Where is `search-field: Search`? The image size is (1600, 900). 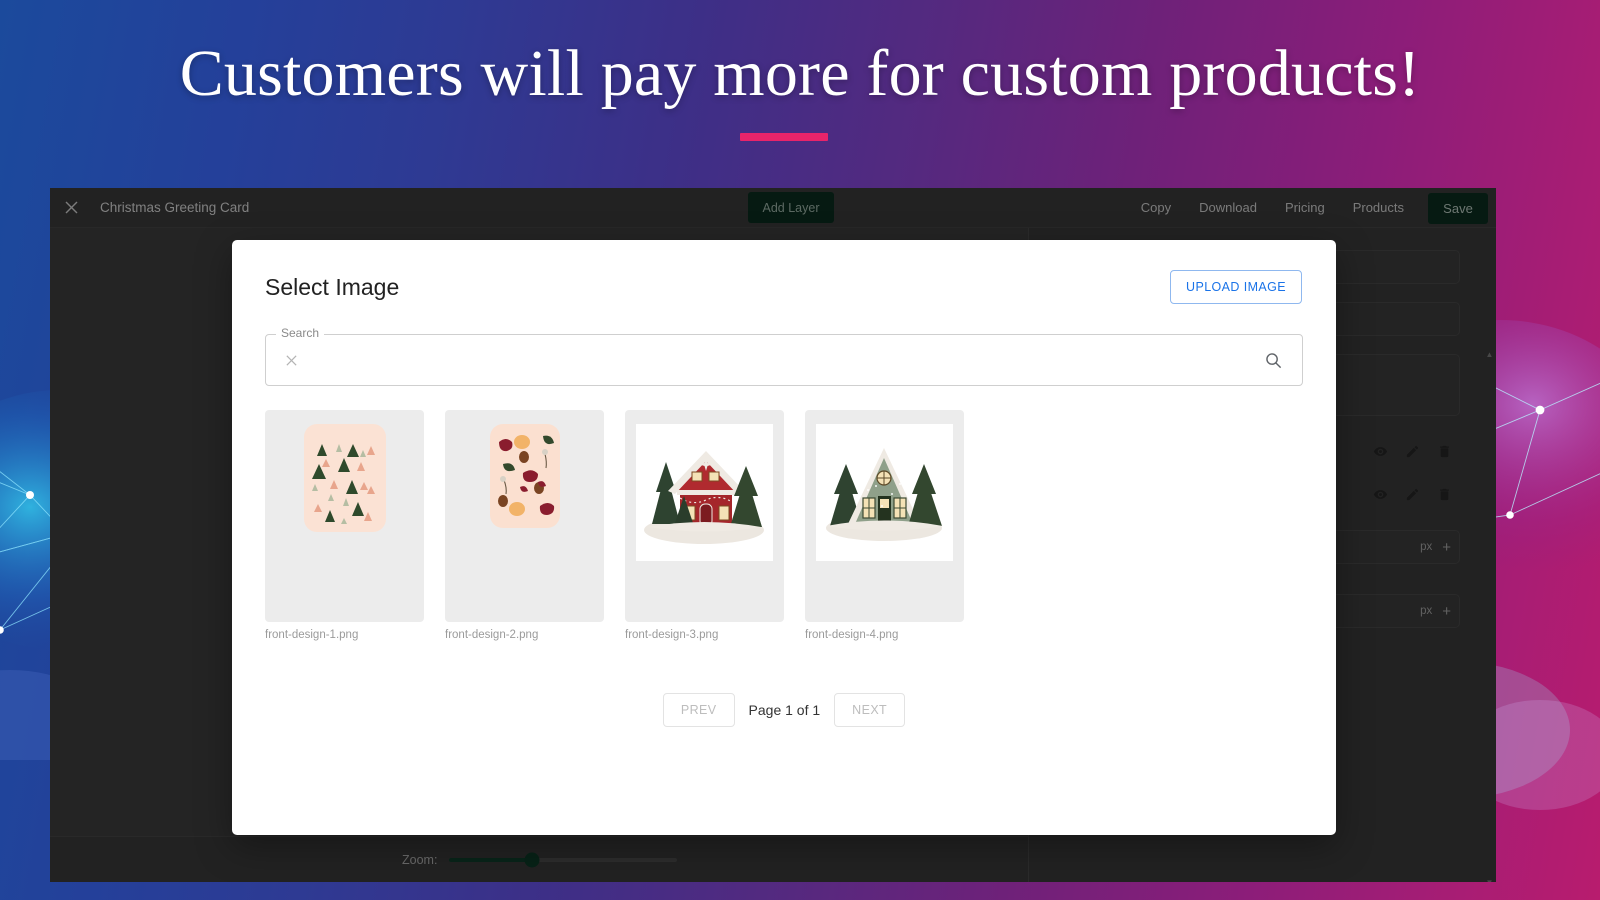
search-field: Search is located at coordinates (784, 356).